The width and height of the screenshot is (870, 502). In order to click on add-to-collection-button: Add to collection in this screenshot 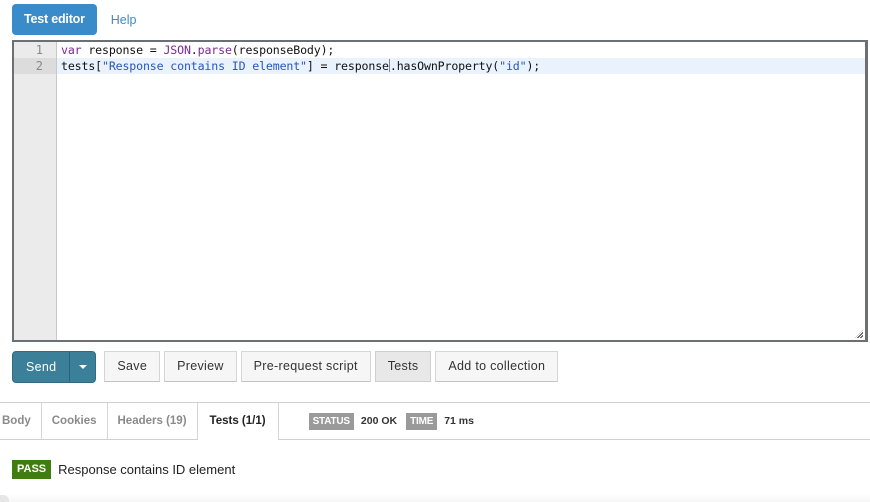, I will do `click(497, 366)`.